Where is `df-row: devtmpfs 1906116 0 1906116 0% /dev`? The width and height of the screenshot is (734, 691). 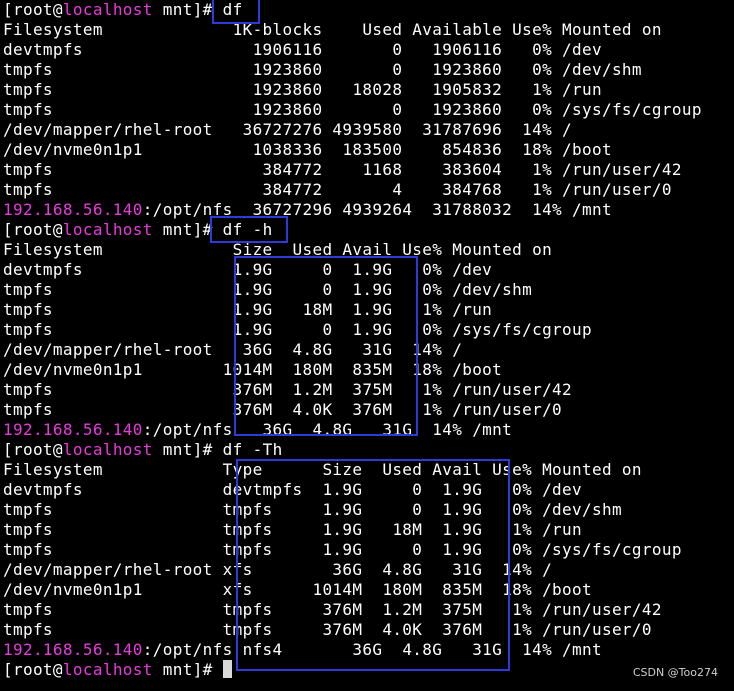
df-row: devtmpfs 1906116 0 1906116 0% /dev is located at coordinates (302, 49).